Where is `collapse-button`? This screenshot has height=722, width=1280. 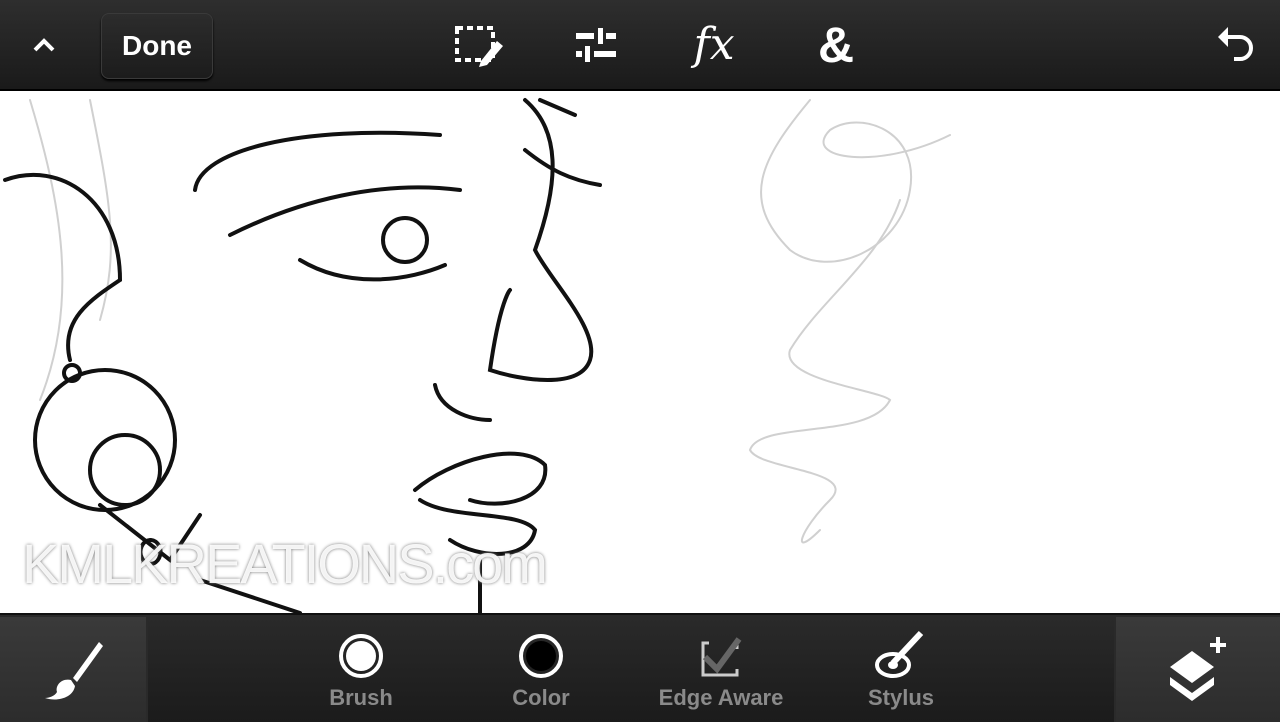
collapse-button is located at coordinates (44, 44).